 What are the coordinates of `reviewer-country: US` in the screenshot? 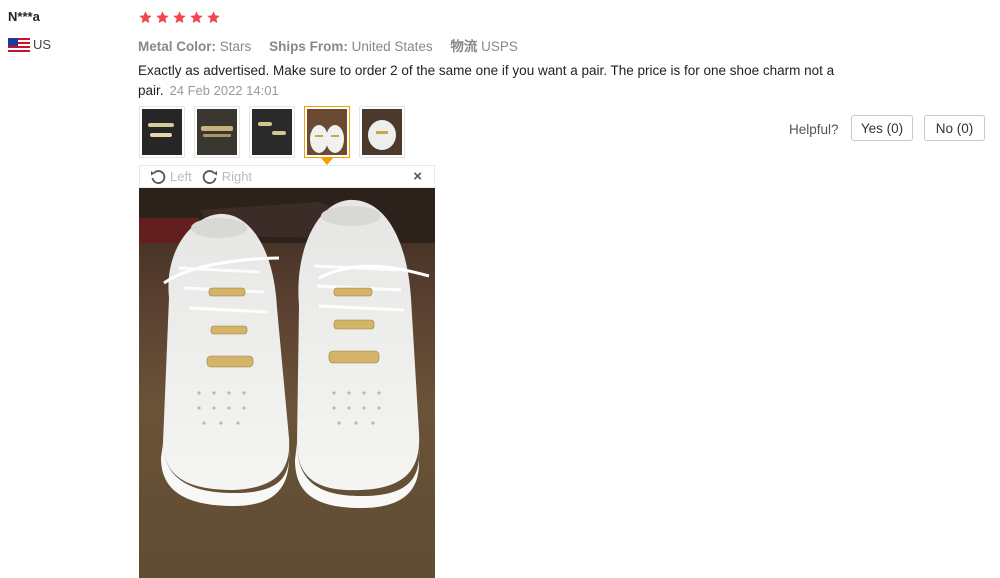 It's located at (29, 44).